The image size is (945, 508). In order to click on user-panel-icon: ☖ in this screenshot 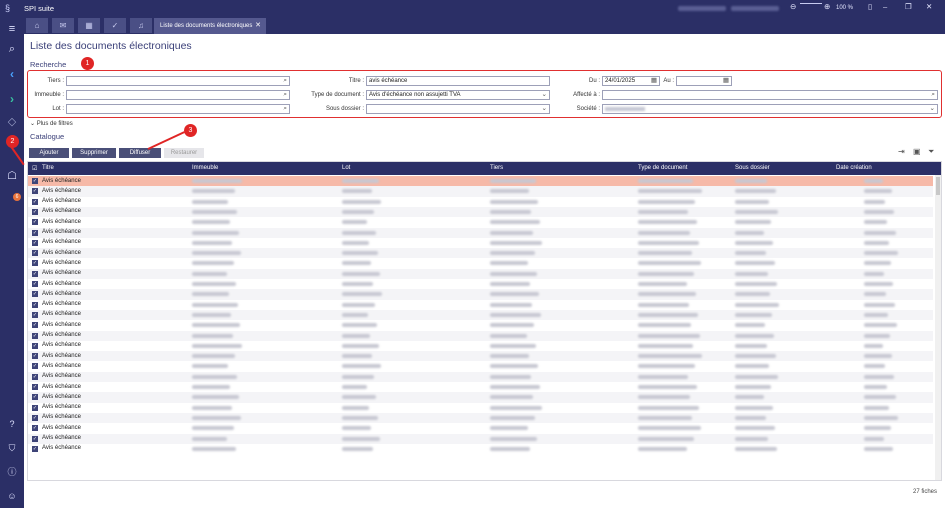, I will do `click(12, 176)`.